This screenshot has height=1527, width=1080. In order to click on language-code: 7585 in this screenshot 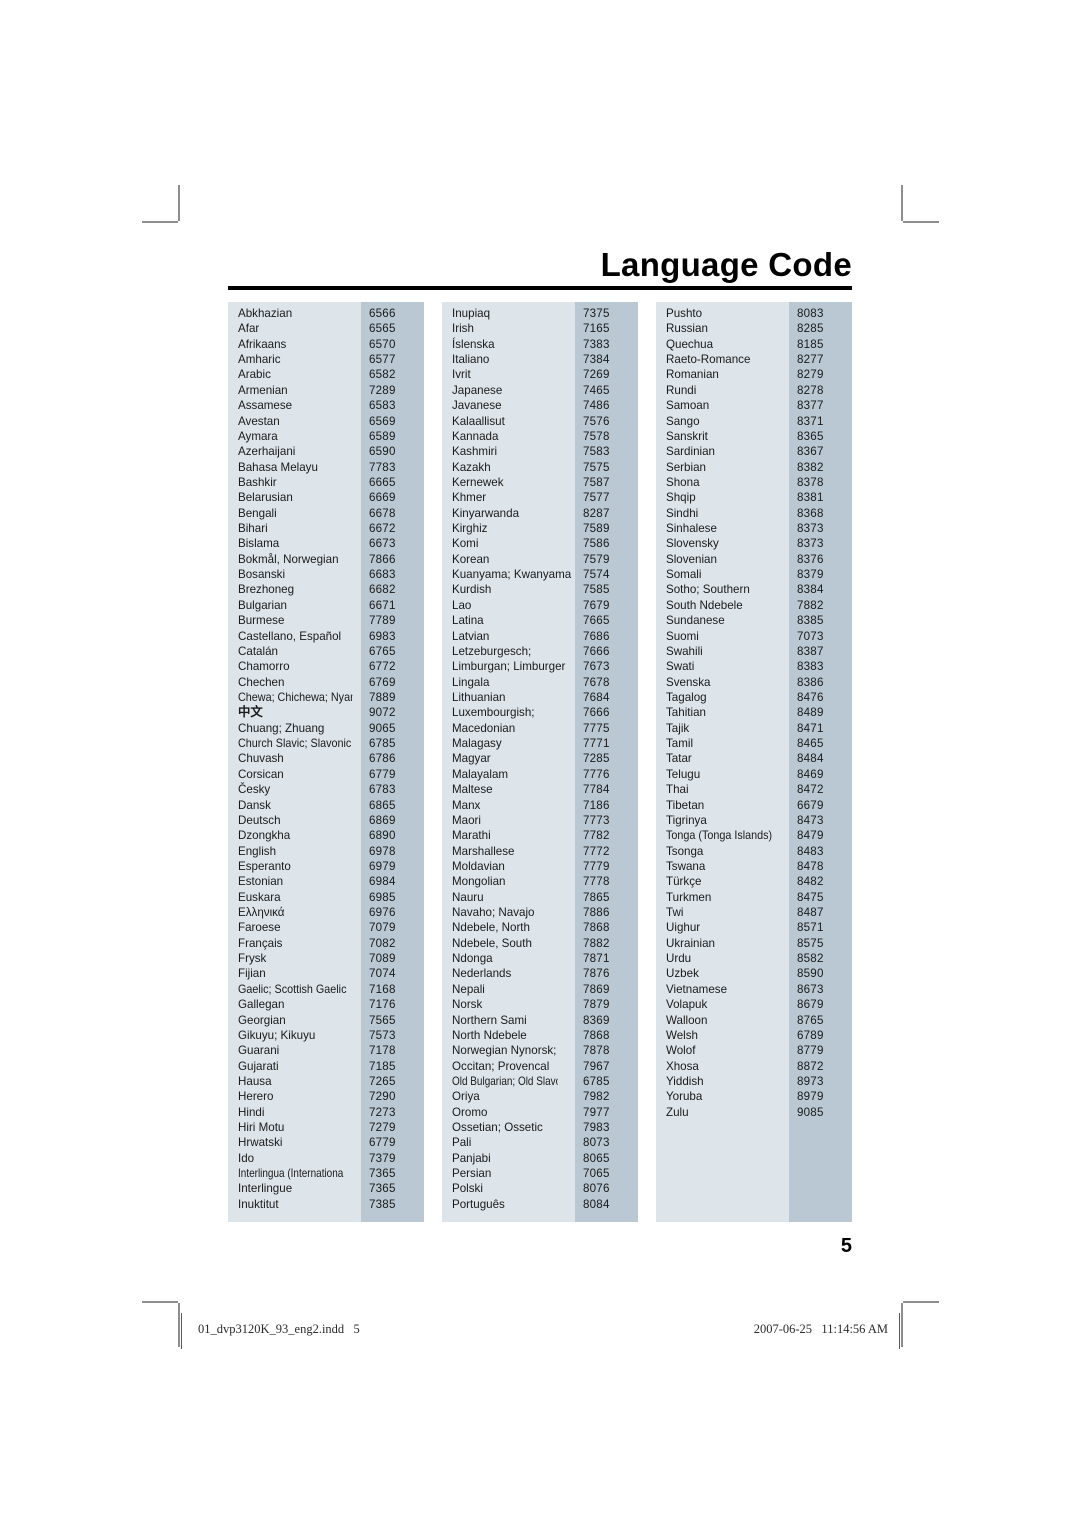, I will do `click(596, 590)`.